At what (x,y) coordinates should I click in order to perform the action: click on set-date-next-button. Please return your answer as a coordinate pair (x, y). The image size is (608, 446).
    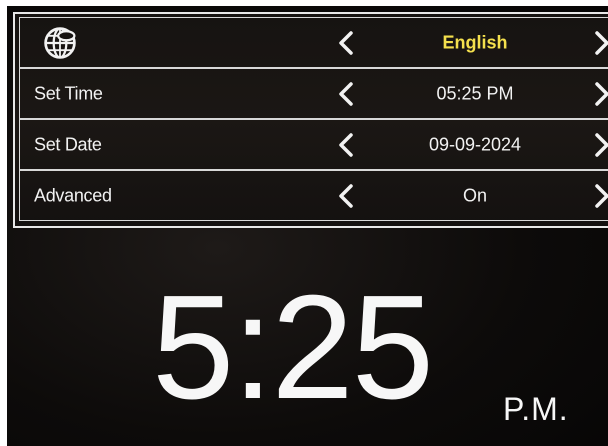
    Looking at the image, I should click on (599, 145).